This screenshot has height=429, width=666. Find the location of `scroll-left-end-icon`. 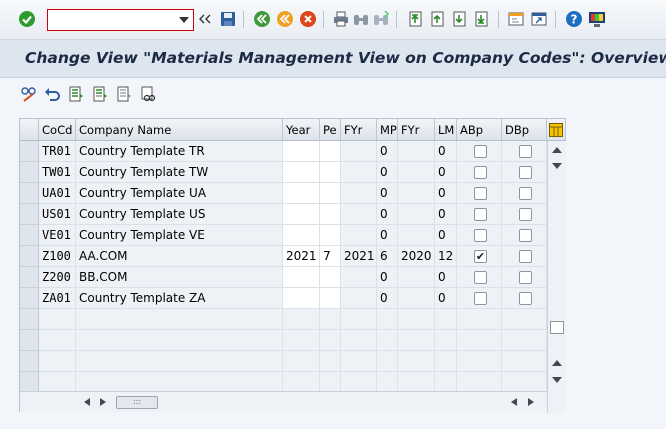

scroll-left-end-icon is located at coordinates (514, 402).